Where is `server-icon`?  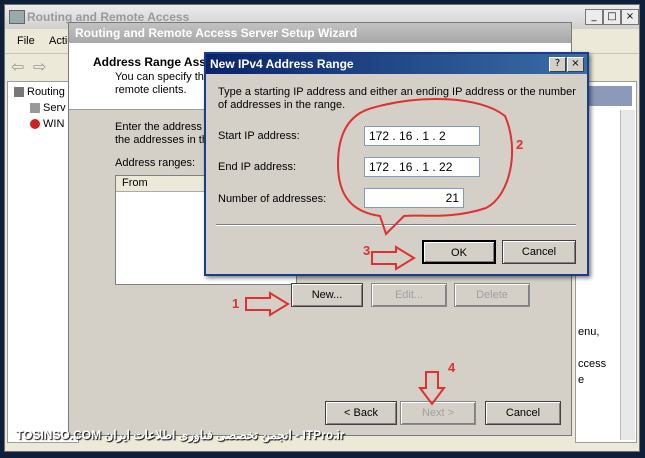 server-icon is located at coordinates (19, 92).